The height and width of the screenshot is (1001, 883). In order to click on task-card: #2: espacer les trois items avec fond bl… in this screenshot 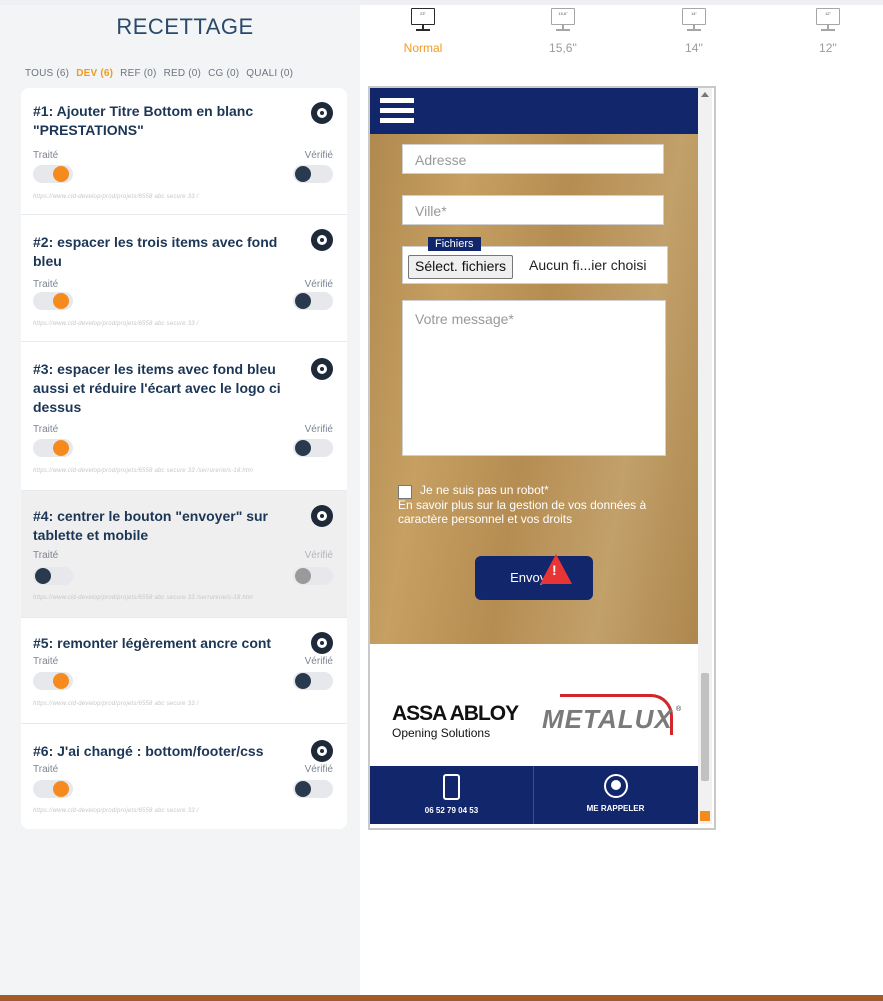, I will do `click(184, 278)`.